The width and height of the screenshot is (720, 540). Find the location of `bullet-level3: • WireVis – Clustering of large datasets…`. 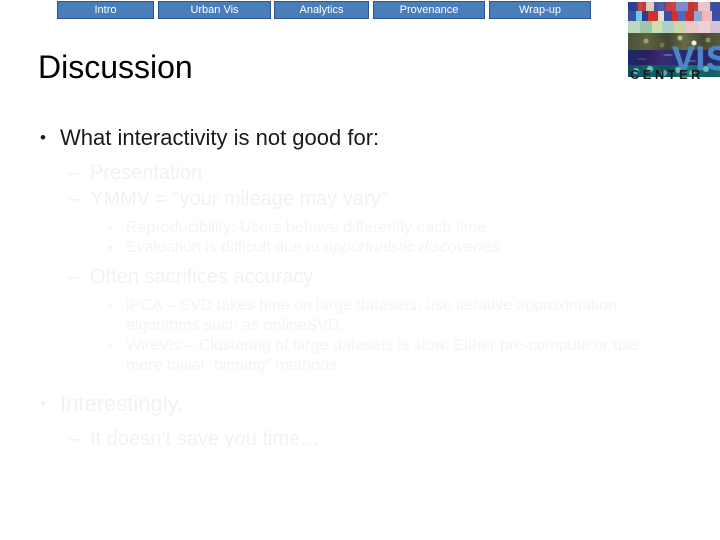

bullet-level3: • WireVis – Clustering of large datasets… is located at coordinates (360, 356).